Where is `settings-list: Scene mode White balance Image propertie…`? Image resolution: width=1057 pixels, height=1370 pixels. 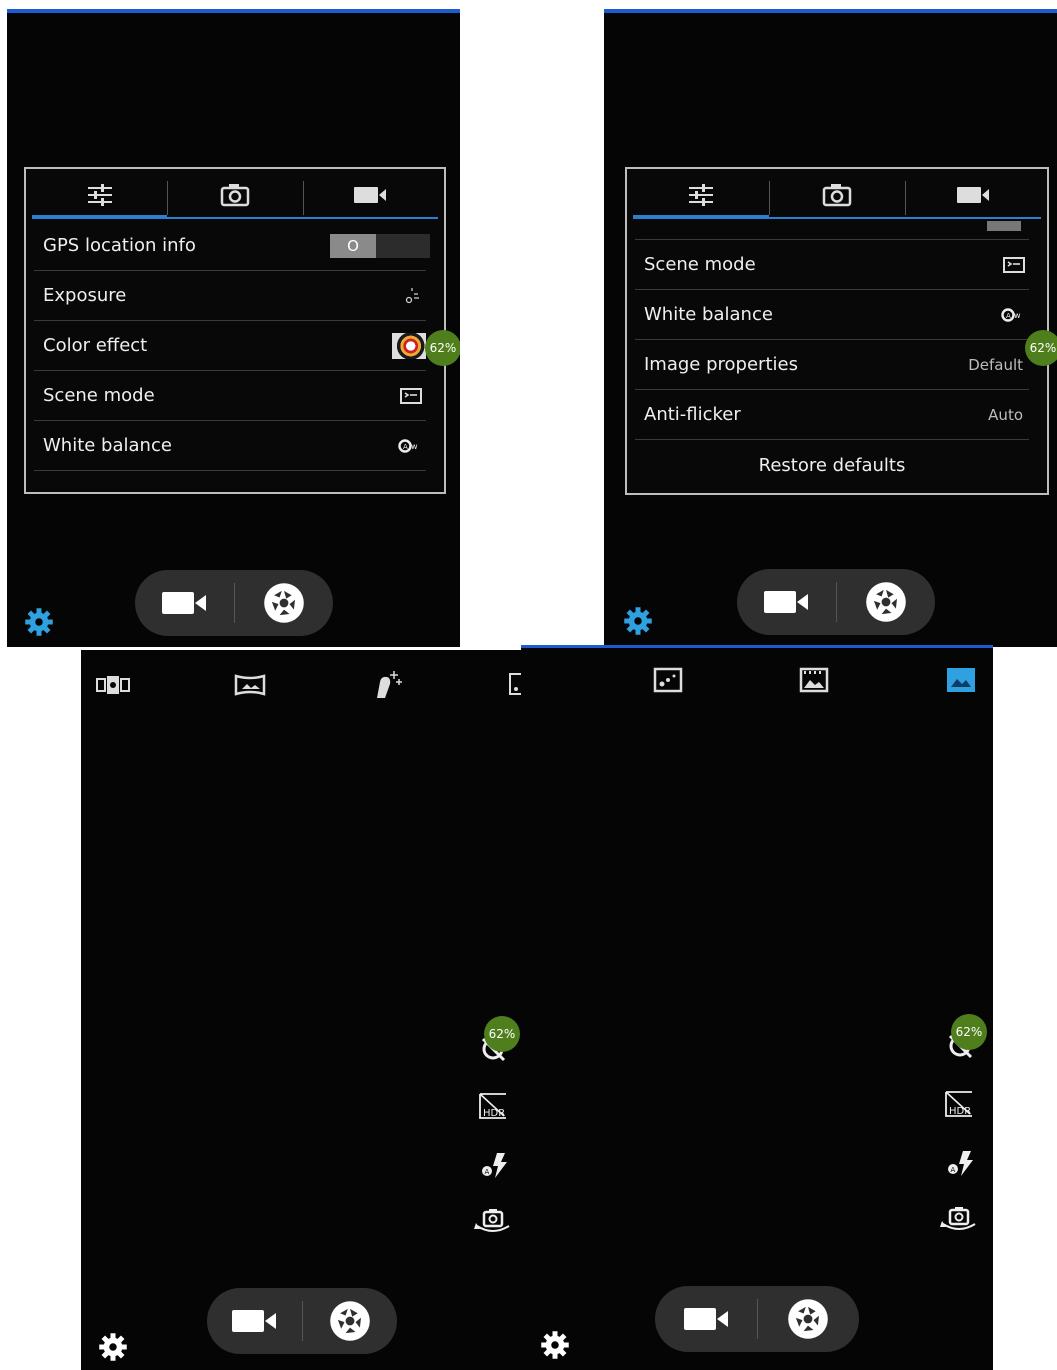
settings-list: Scene mode White balance Image propertie… is located at coordinates (832, 365).